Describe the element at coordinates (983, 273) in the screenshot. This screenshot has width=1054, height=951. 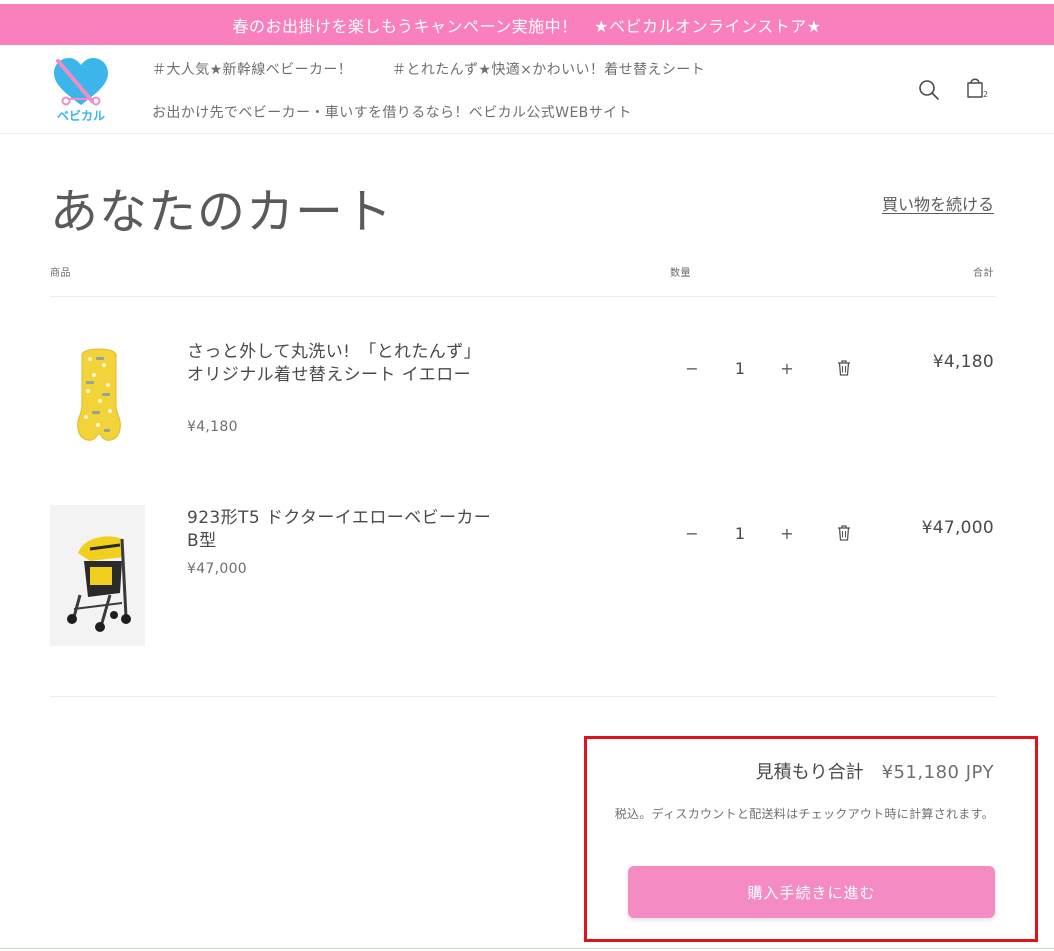
I see `column-header-total: 合計` at that location.